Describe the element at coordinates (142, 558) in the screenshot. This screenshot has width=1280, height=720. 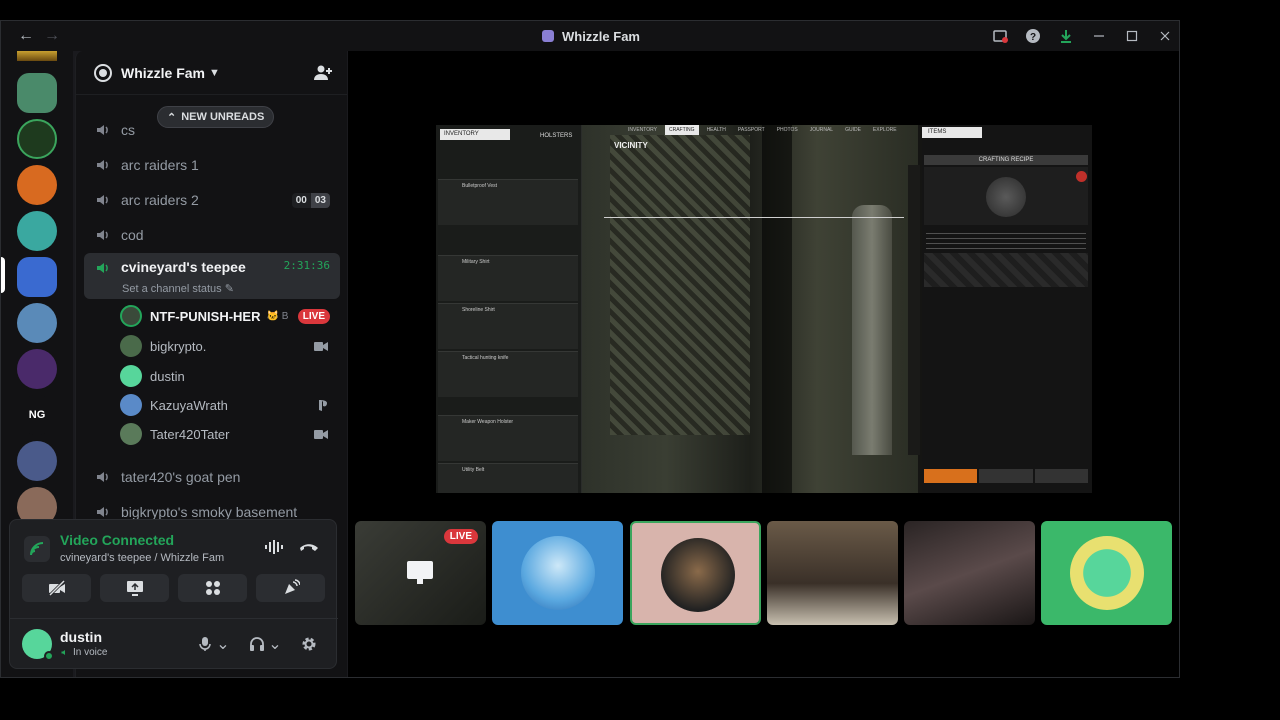
I see `voice-channel-path: cvineyard's teepee / Whizzle Fam` at that location.